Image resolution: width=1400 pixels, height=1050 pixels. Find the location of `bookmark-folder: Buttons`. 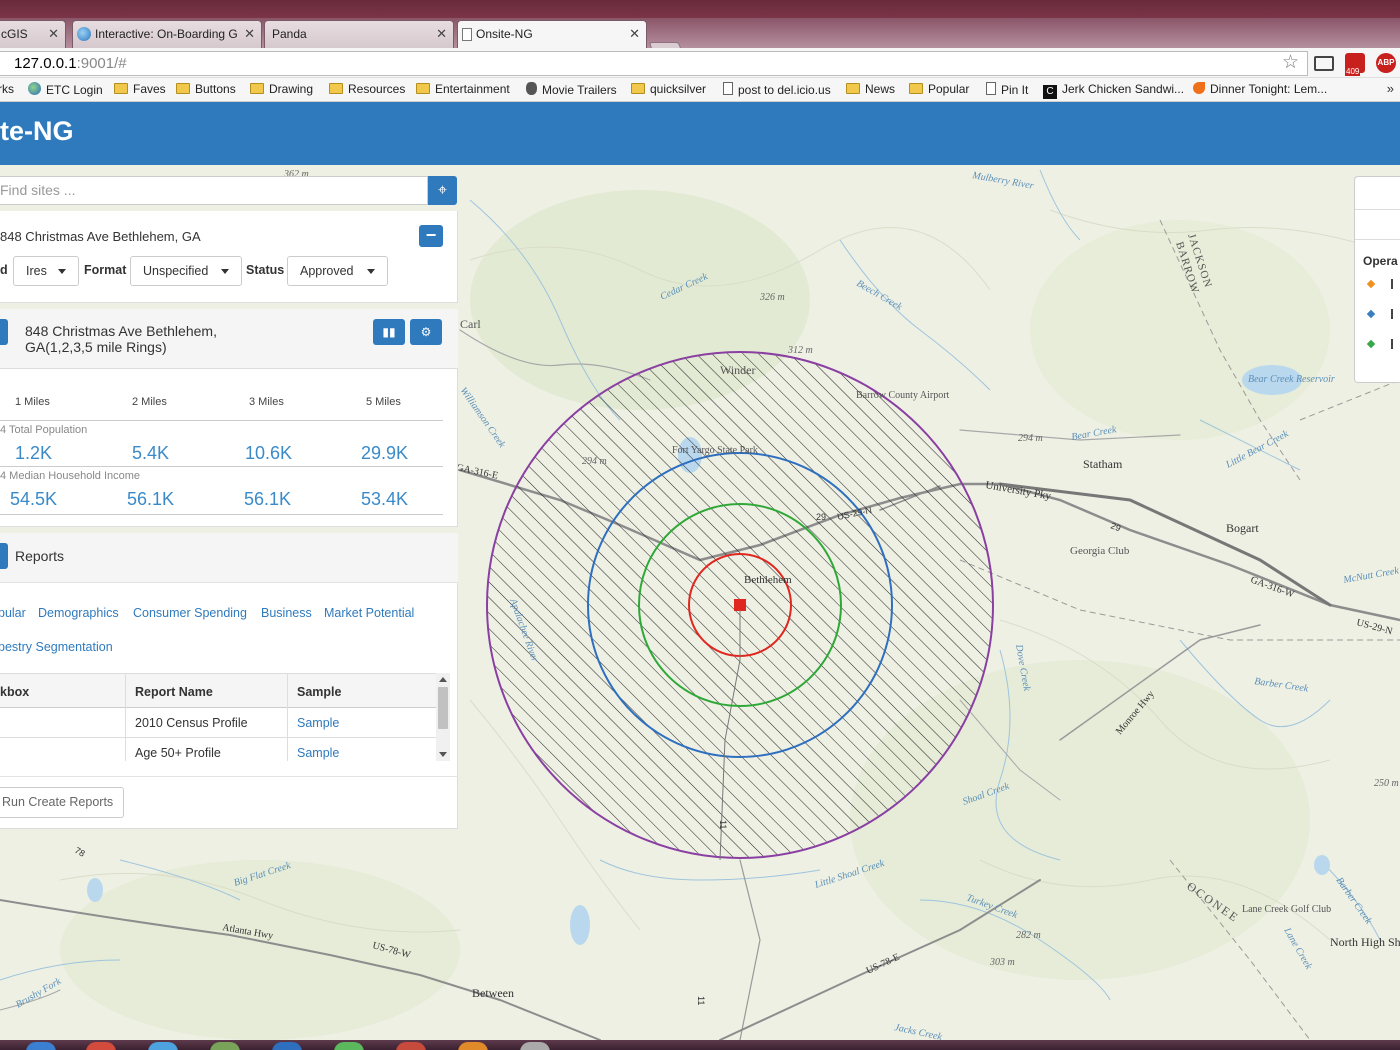

bookmark-folder: Buttons is located at coordinates (206, 89).